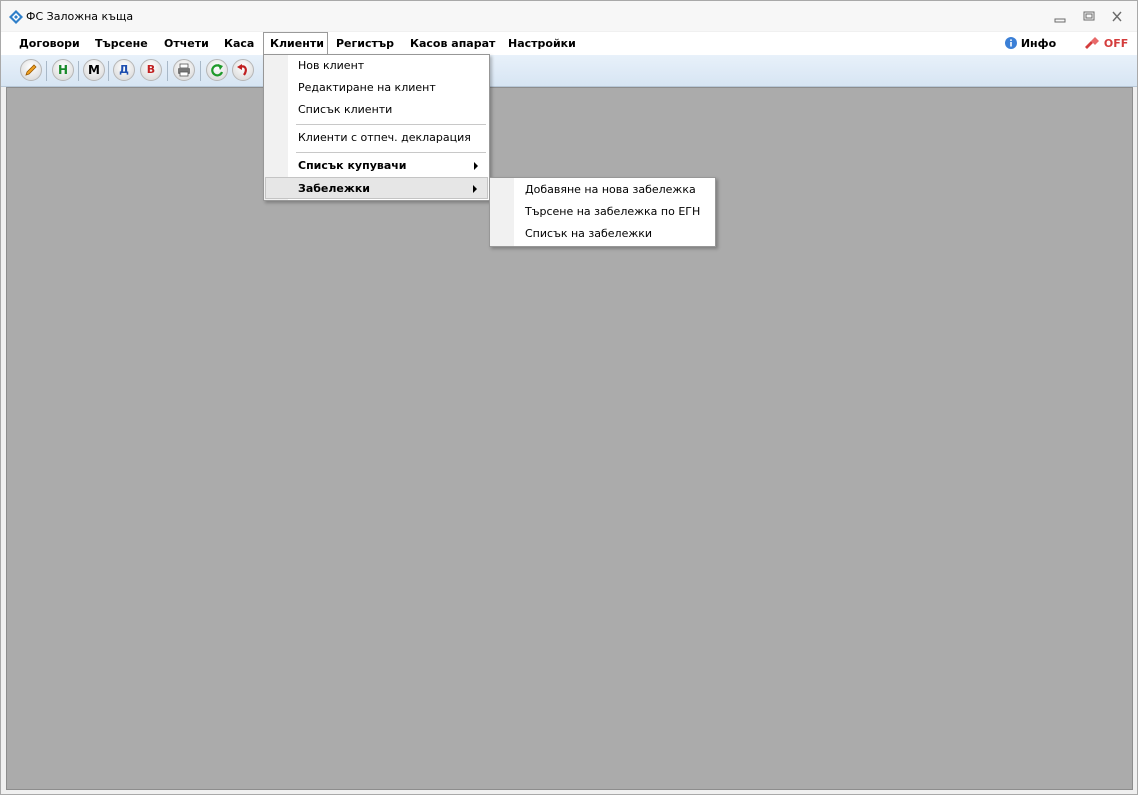 The width and height of the screenshot is (1138, 795). What do you see at coordinates (331, 65) in the screenshot?
I see `menu-item-label: Нов клиент` at bounding box center [331, 65].